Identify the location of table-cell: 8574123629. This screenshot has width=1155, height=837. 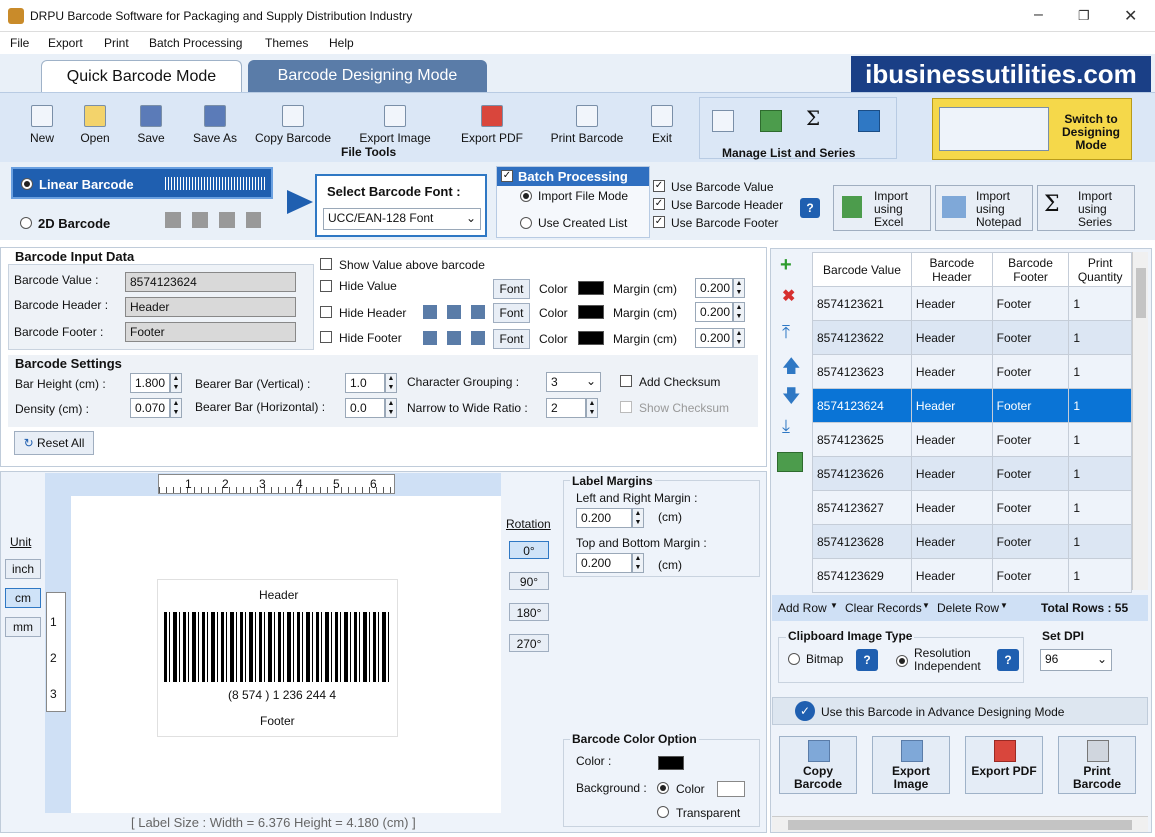
(862, 575).